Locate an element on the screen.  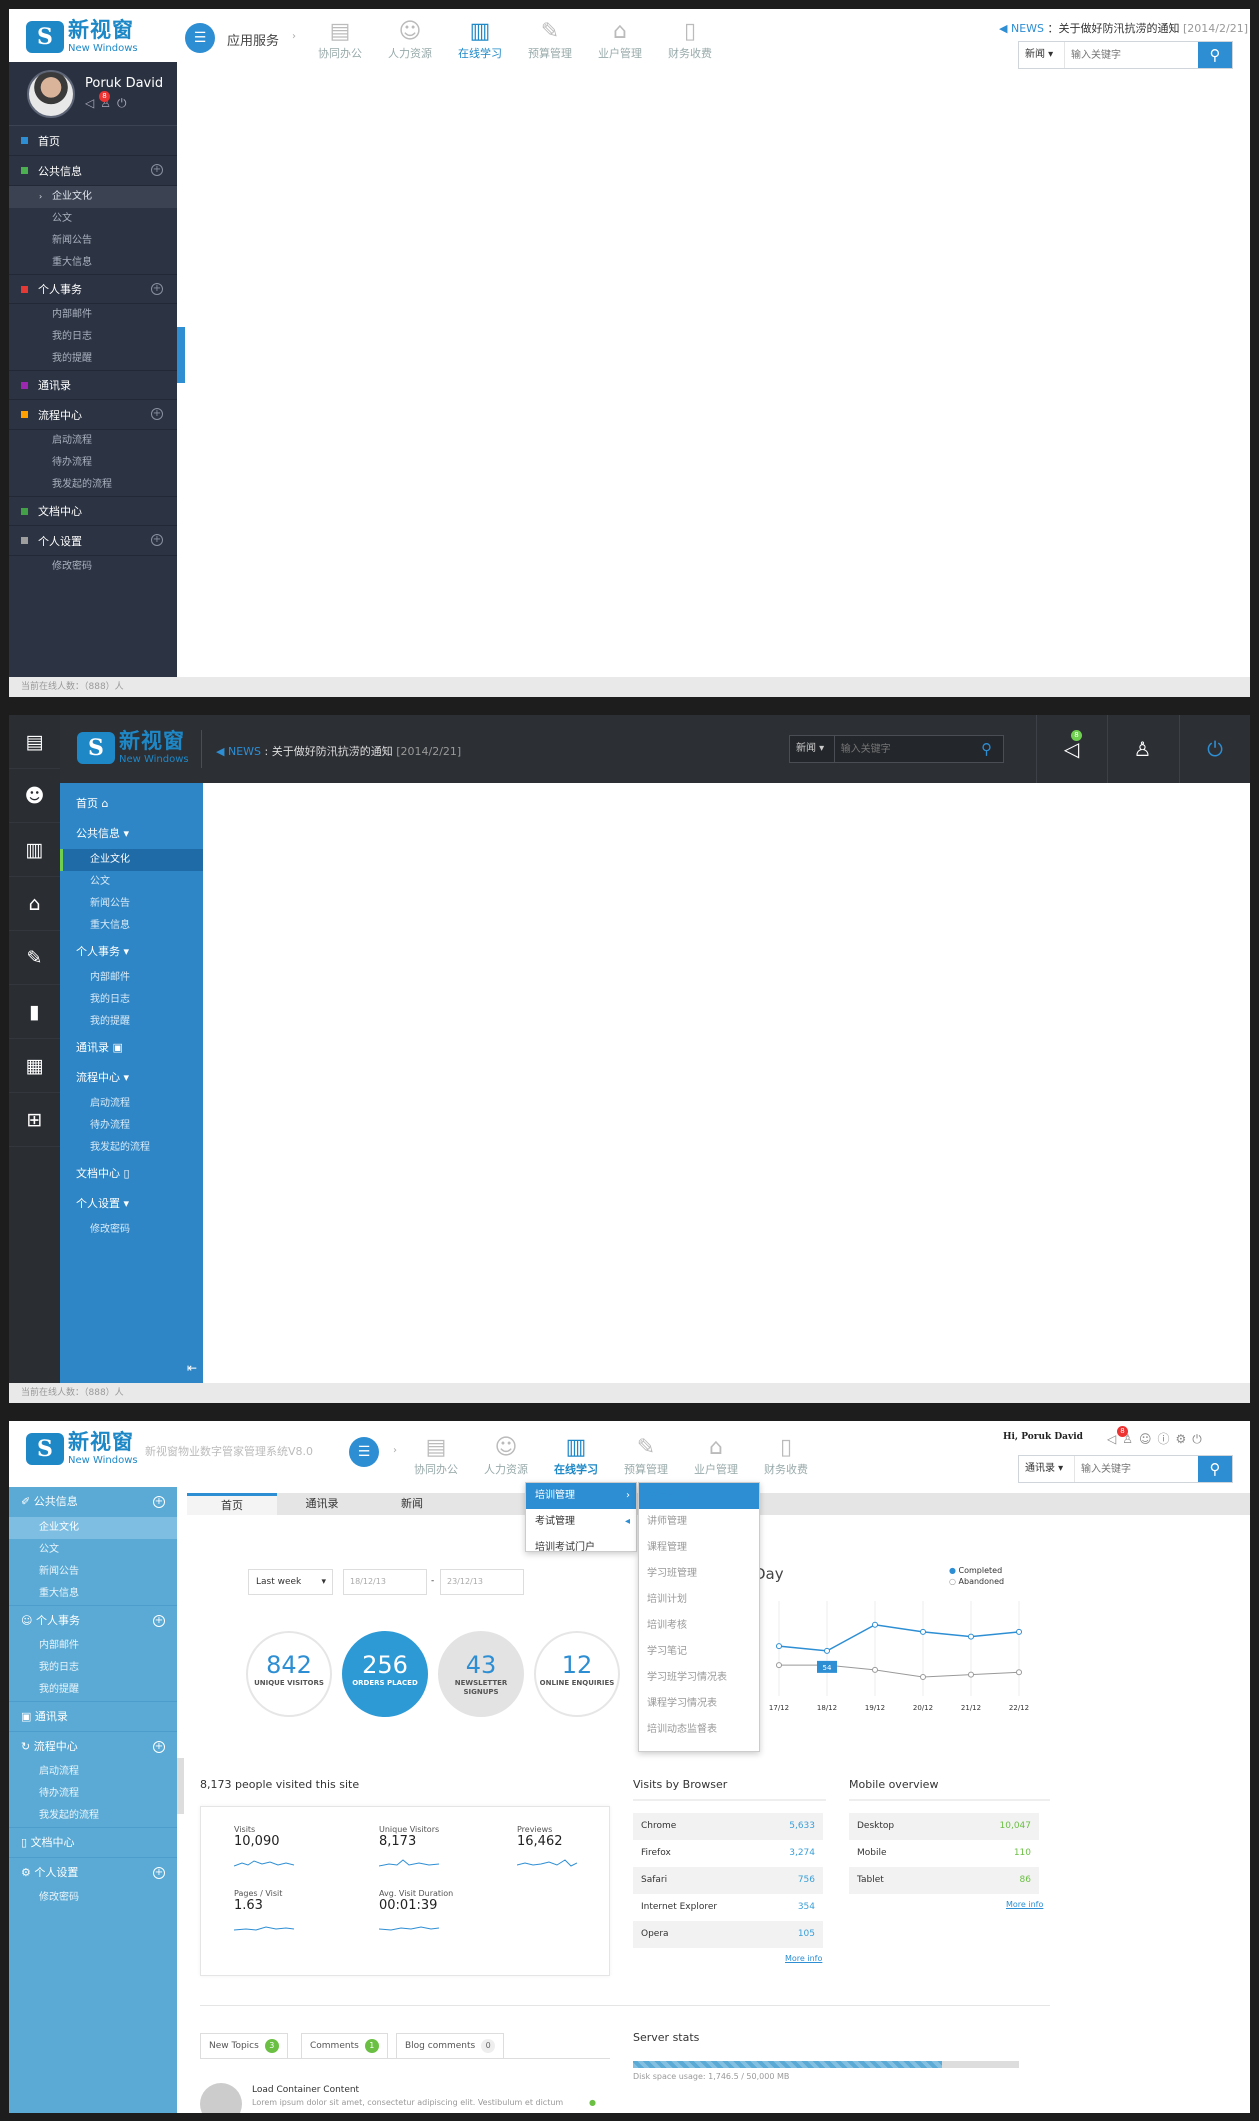
topic-title: Load Container Content is located at coordinates (305, 2090).